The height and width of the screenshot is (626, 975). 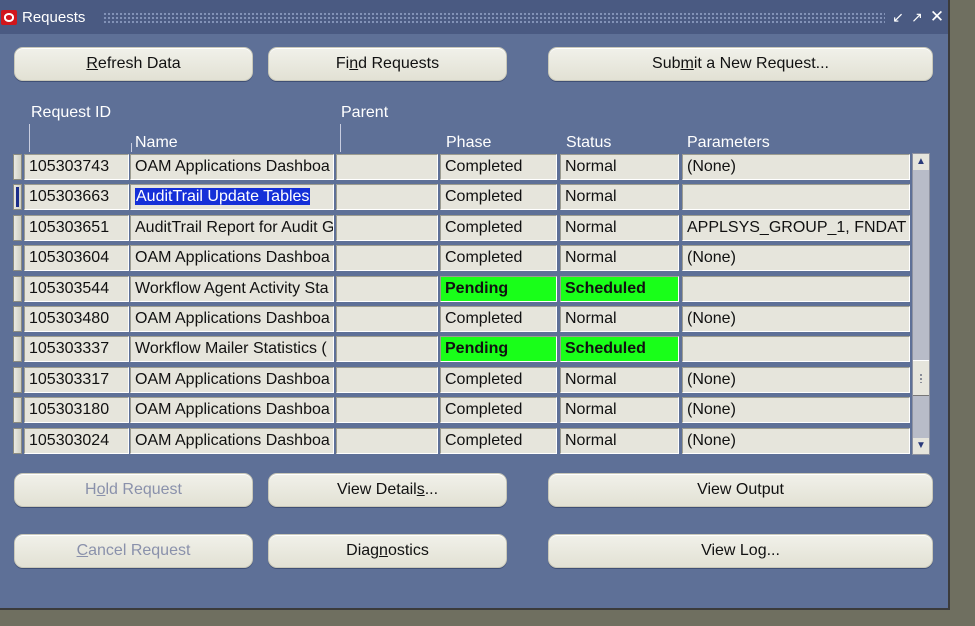 I want to click on view-output-button: View Output, so click(x=740, y=490).